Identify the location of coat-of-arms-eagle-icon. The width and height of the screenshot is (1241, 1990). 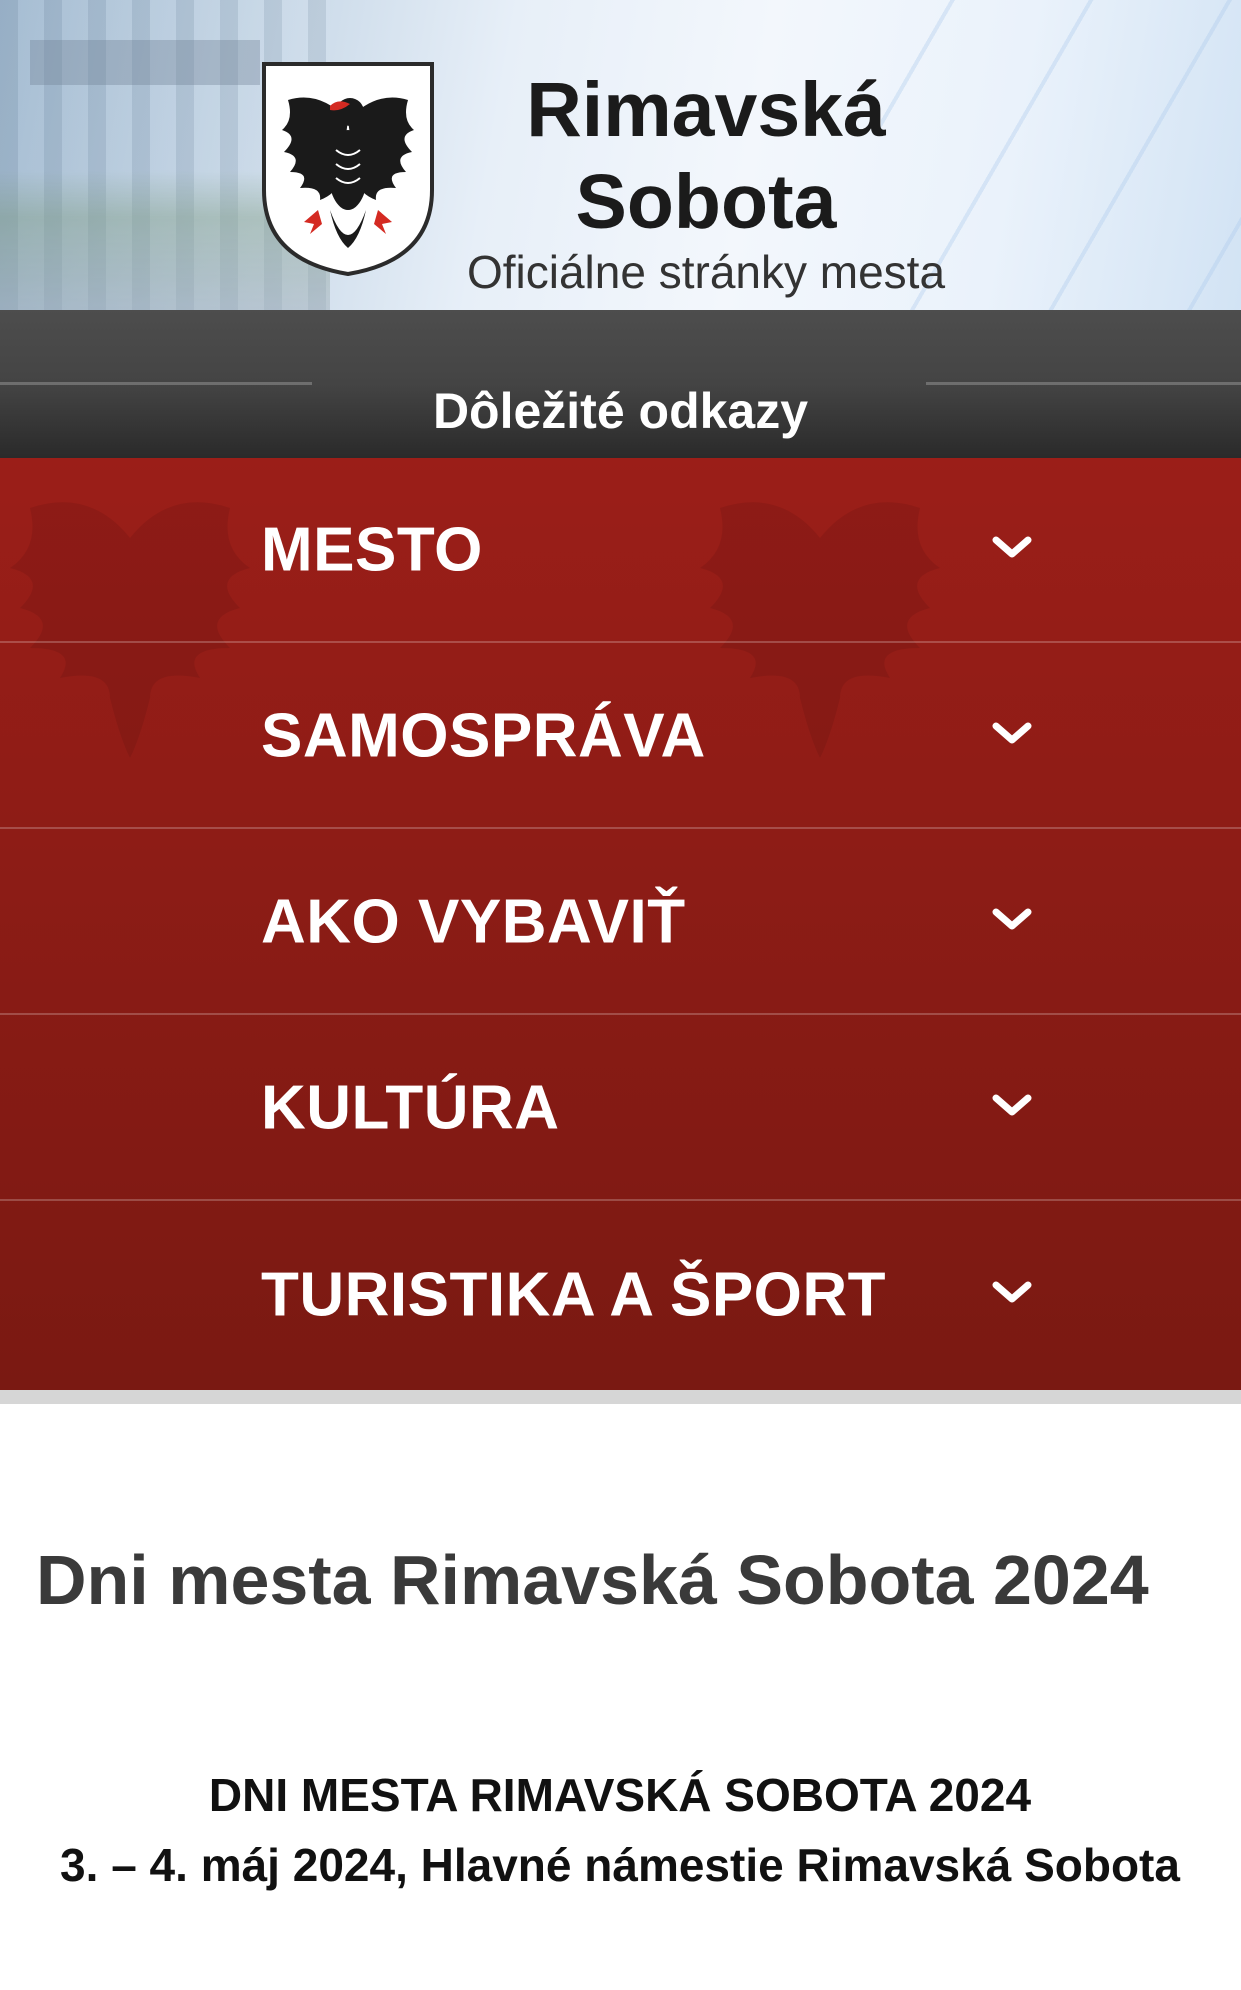
(348, 169).